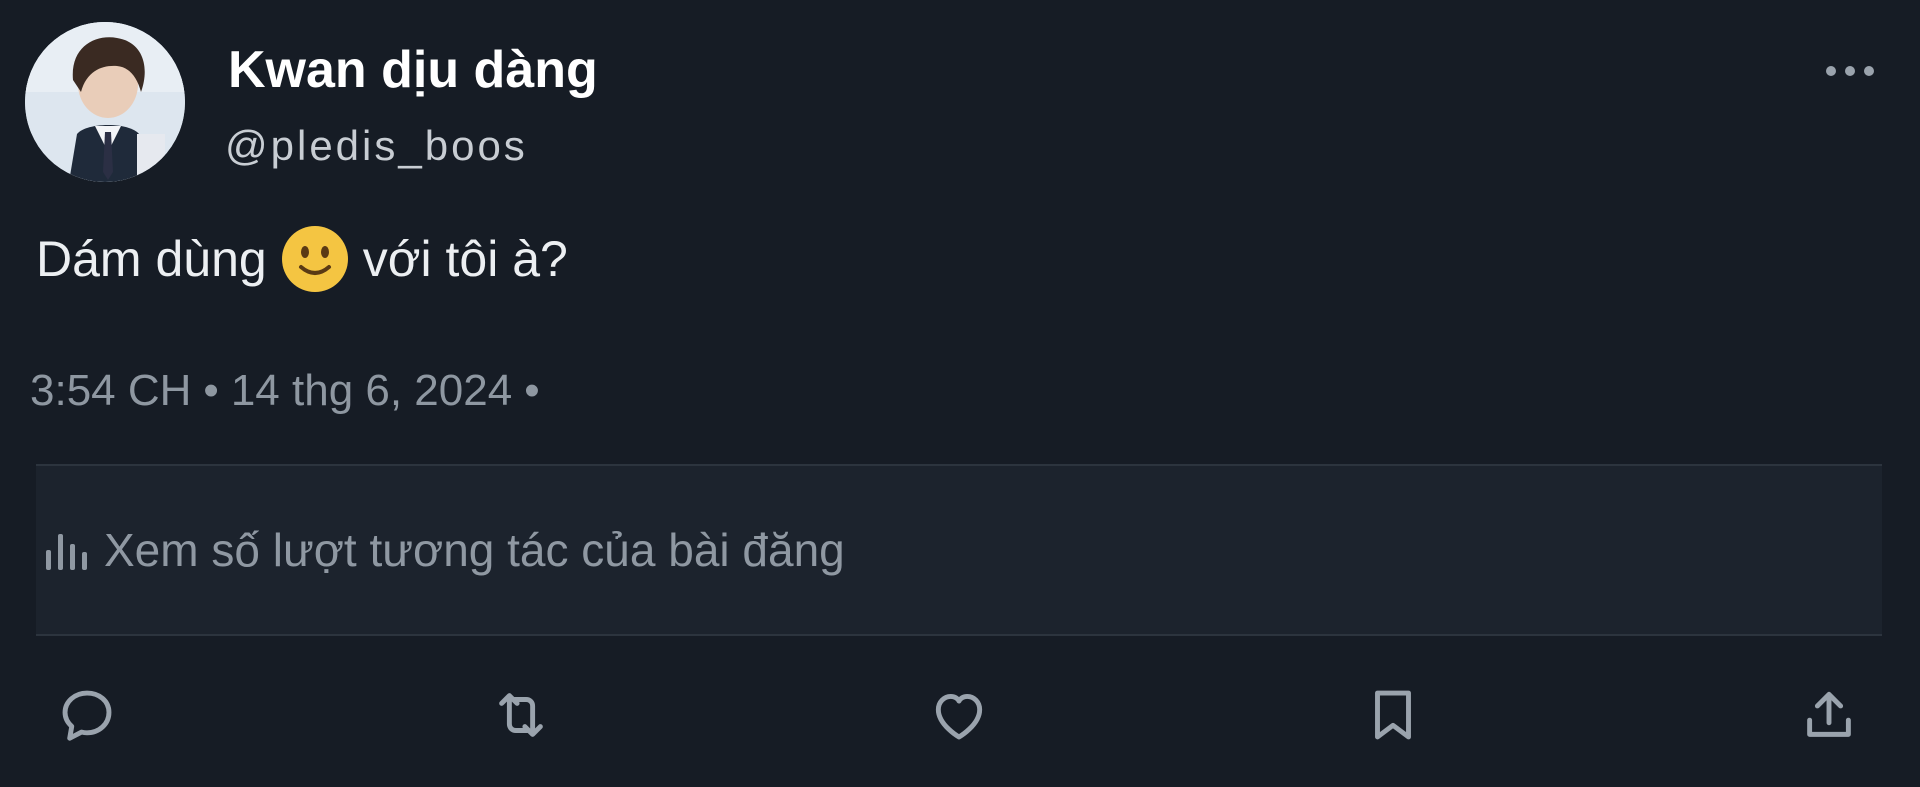 This screenshot has height=787, width=1920. I want to click on slightly-smiling-face-emoji, so click(315, 259).